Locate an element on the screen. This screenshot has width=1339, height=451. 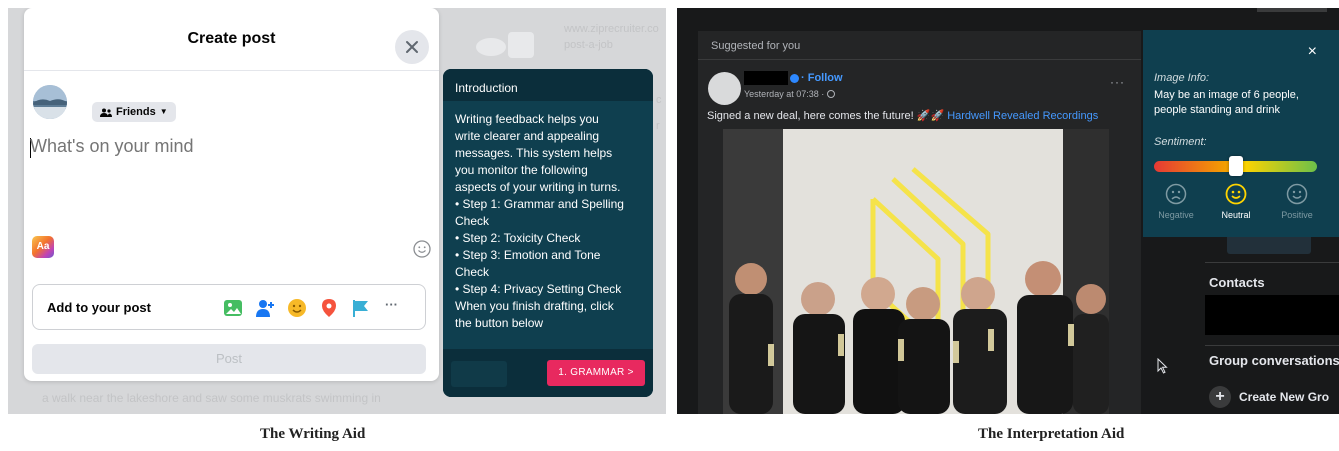
close-button is located at coordinates (412, 47).